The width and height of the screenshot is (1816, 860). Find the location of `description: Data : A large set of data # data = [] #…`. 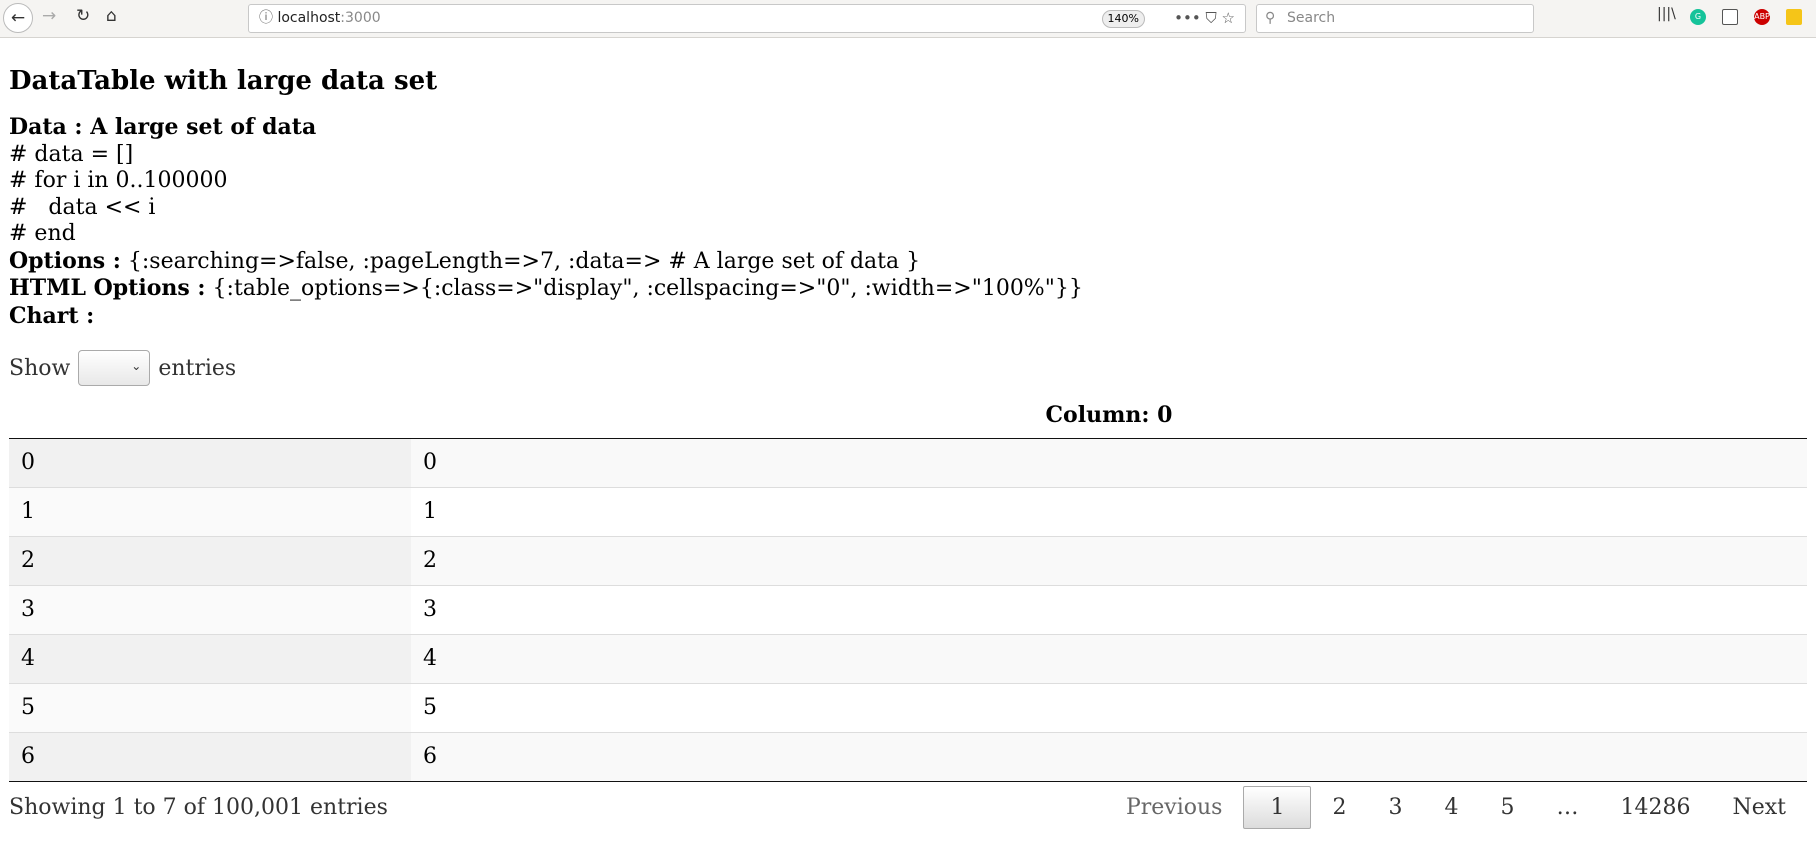

description: Data : A large set of data # data = [] #… is located at coordinates (546, 221).